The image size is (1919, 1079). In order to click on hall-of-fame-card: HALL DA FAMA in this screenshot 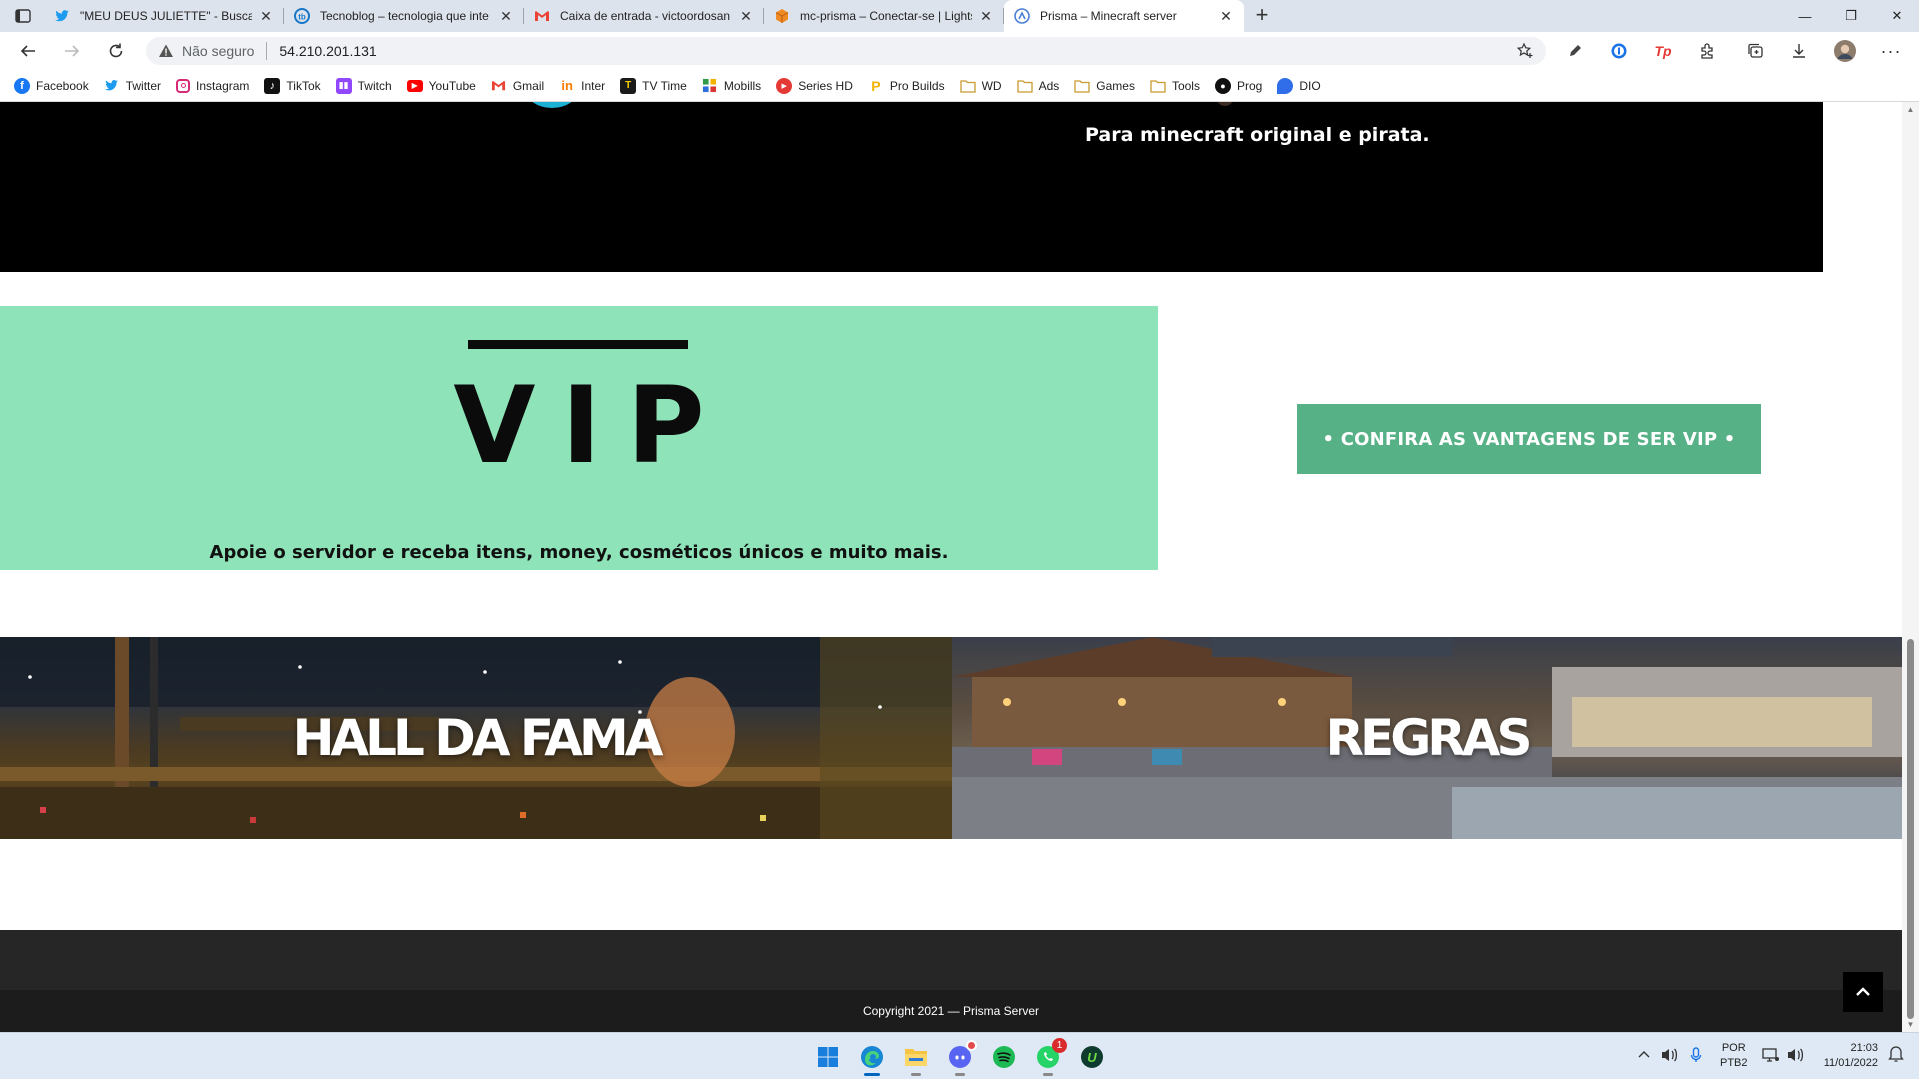, I will do `click(476, 738)`.